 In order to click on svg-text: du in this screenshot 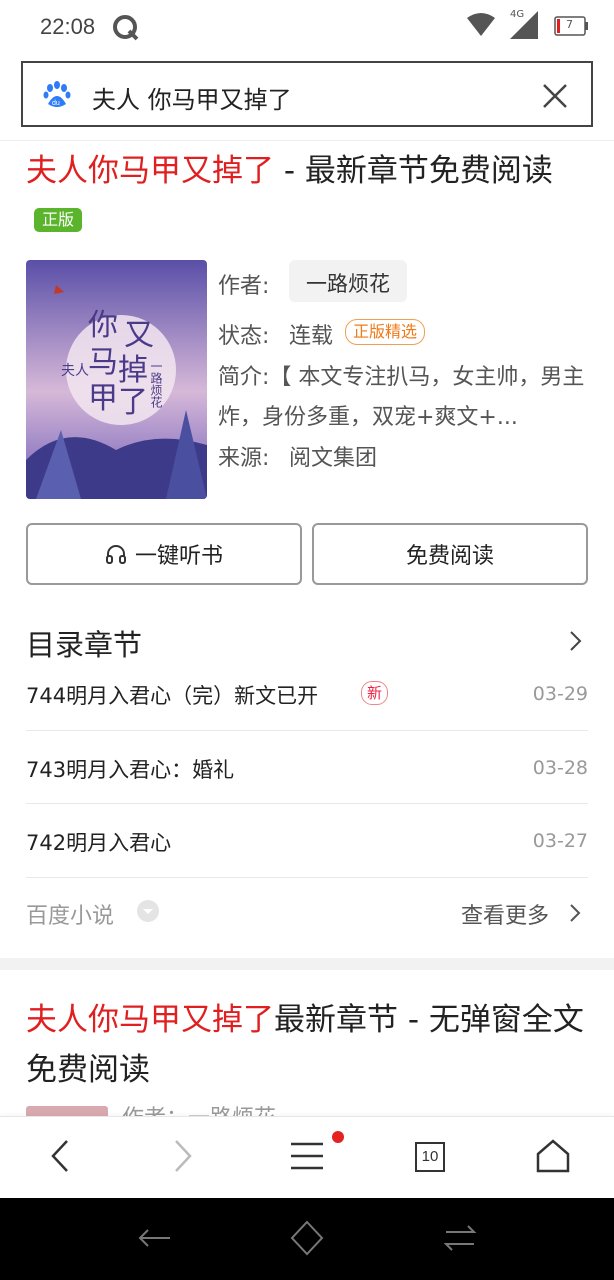, I will do `click(56, 103)`.